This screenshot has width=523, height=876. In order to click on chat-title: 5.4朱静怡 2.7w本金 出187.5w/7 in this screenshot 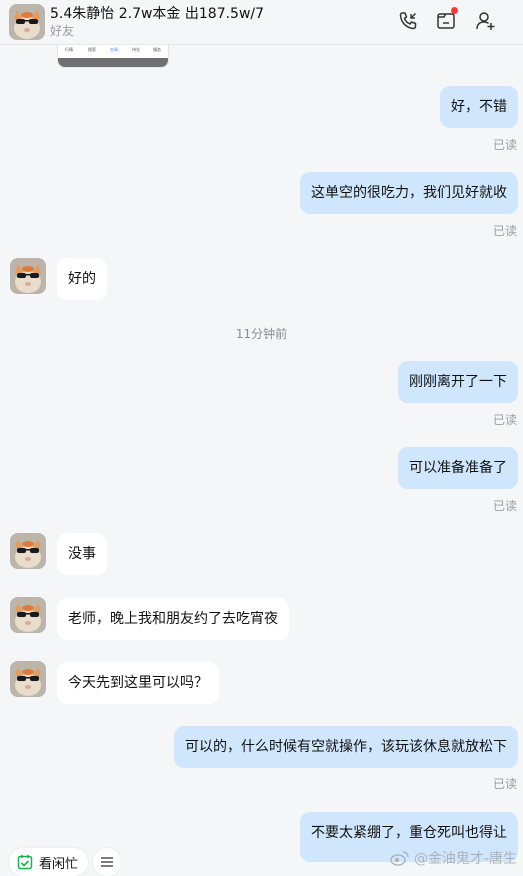, I will do `click(157, 14)`.